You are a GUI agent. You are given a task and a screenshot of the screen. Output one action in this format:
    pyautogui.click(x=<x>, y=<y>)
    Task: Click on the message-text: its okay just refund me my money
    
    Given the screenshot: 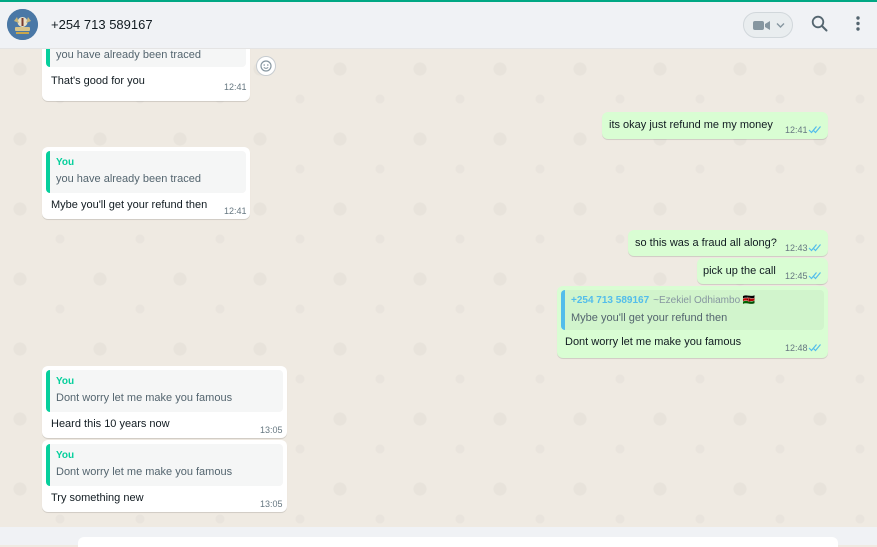 What is the action you would take?
    pyautogui.click(x=691, y=125)
    